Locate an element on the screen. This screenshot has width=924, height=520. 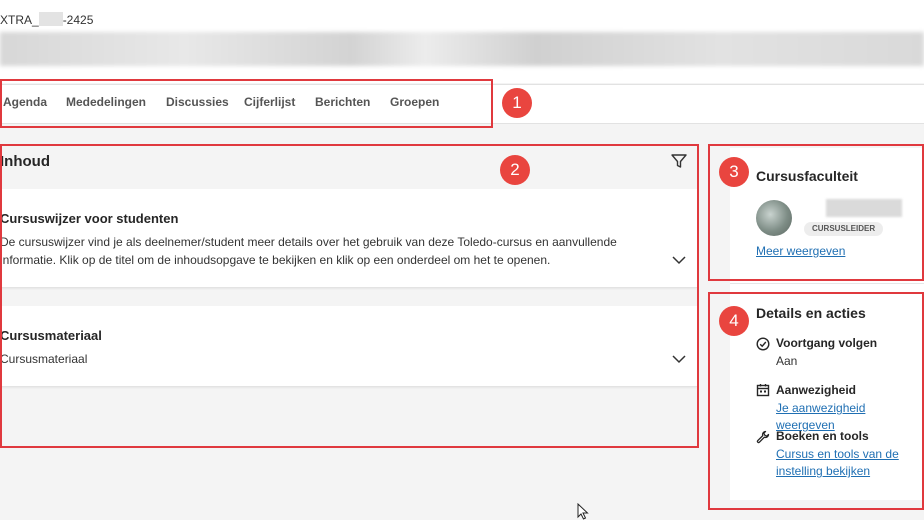
wrench-icon is located at coordinates (763, 437).